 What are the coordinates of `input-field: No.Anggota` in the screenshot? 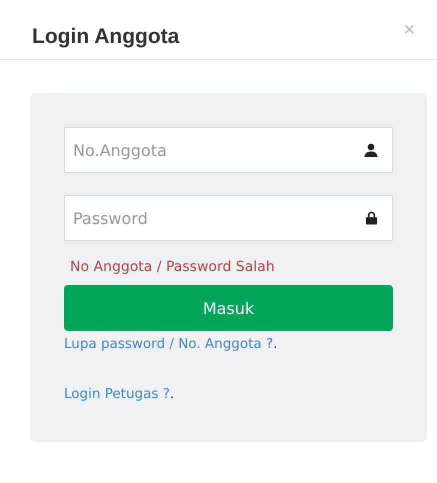 It's located at (228, 150).